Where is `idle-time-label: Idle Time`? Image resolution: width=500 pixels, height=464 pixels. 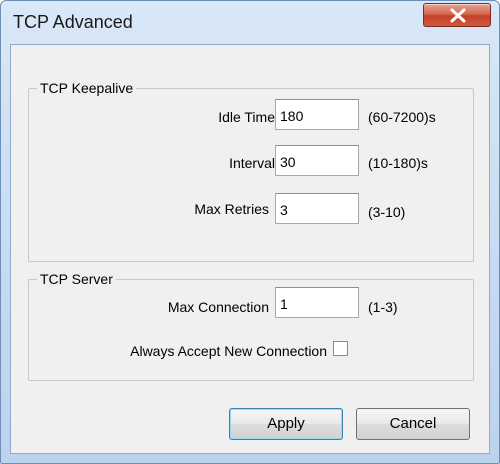
idle-time-label: Idle Time is located at coordinates (246, 117).